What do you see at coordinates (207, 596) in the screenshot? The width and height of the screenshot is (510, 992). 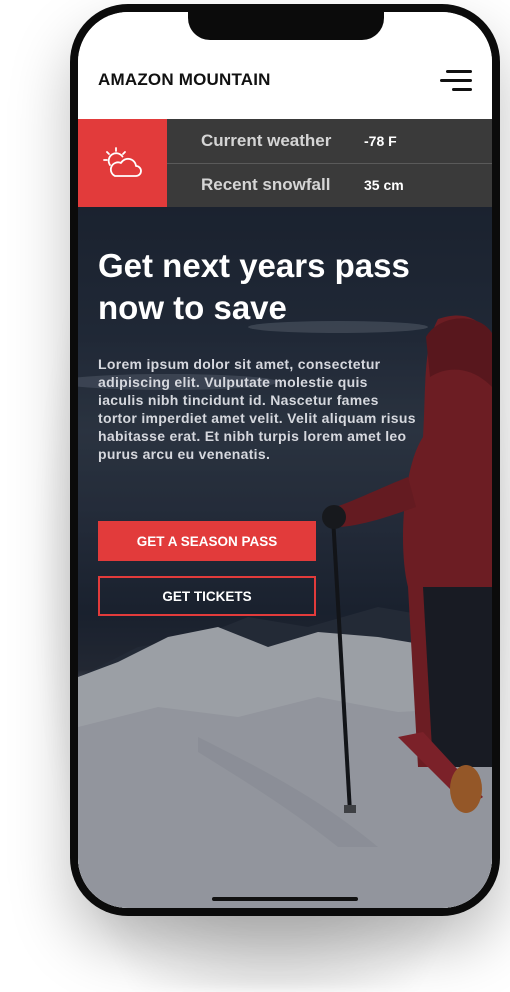 I see `tickets-button: GET TICKETS` at bounding box center [207, 596].